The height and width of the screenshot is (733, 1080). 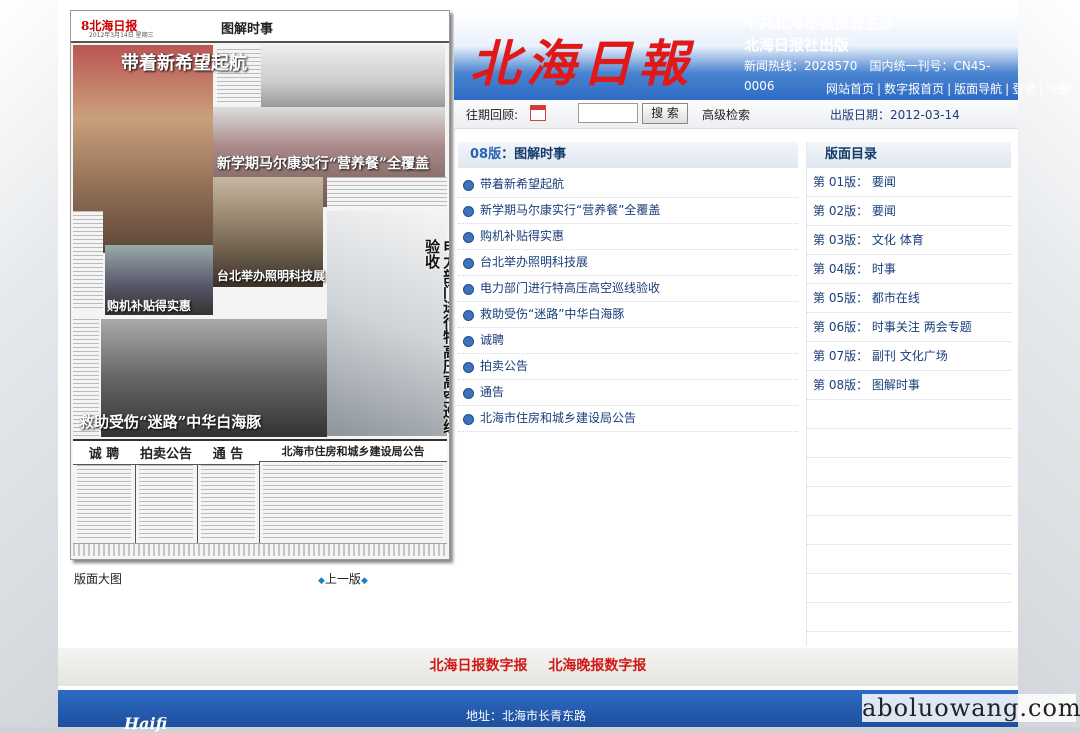 What do you see at coordinates (526, 716) in the screenshot?
I see `footer-address: 地址：北海市长青东路` at bounding box center [526, 716].